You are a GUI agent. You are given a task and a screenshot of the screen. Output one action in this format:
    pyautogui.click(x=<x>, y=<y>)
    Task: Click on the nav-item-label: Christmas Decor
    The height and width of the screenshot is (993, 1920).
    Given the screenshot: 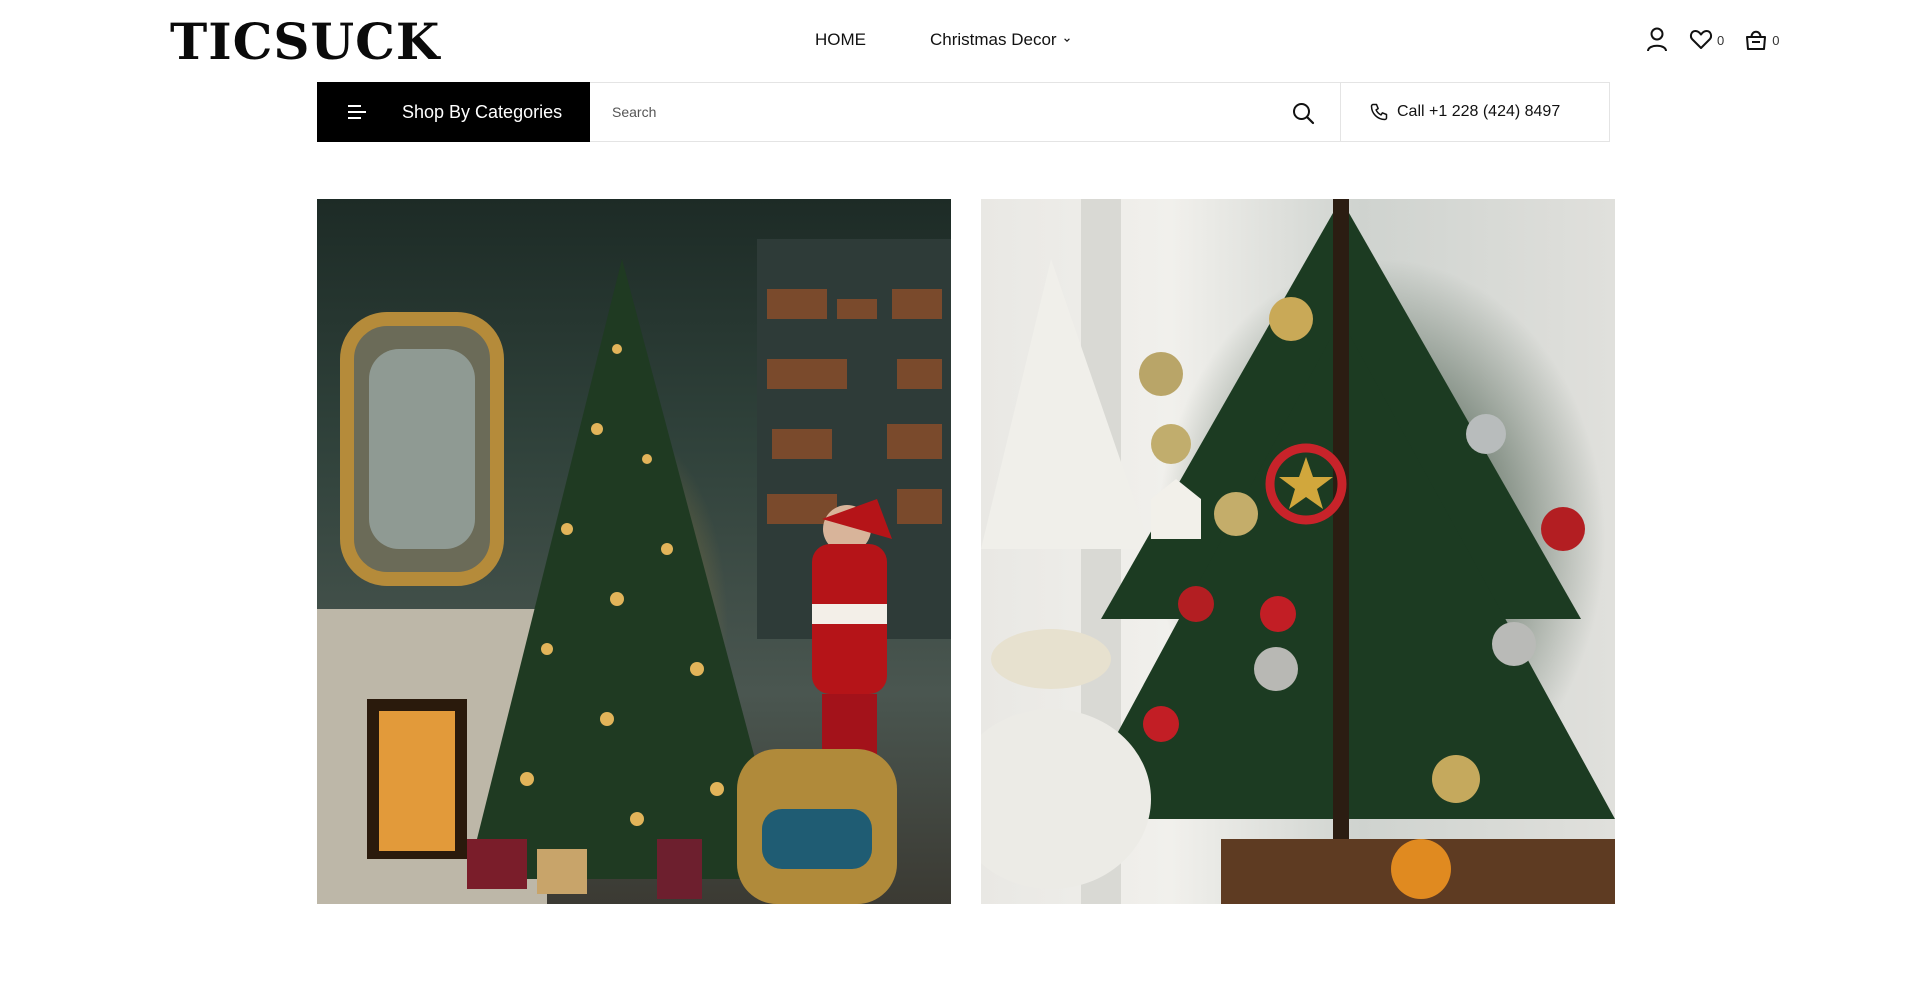 What is the action you would take?
    pyautogui.click(x=993, y=39)
    